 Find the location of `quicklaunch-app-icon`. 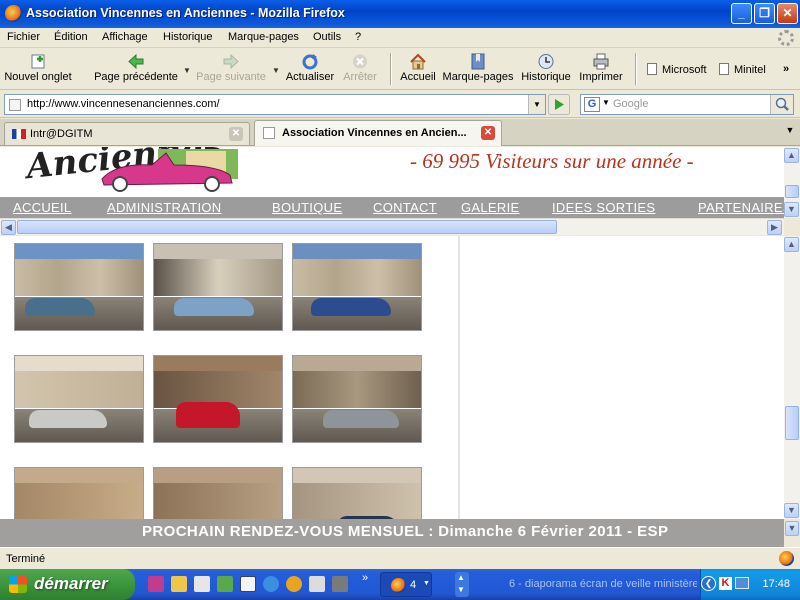

quicklaunch-app-icon is located at coordinates (156, 584).